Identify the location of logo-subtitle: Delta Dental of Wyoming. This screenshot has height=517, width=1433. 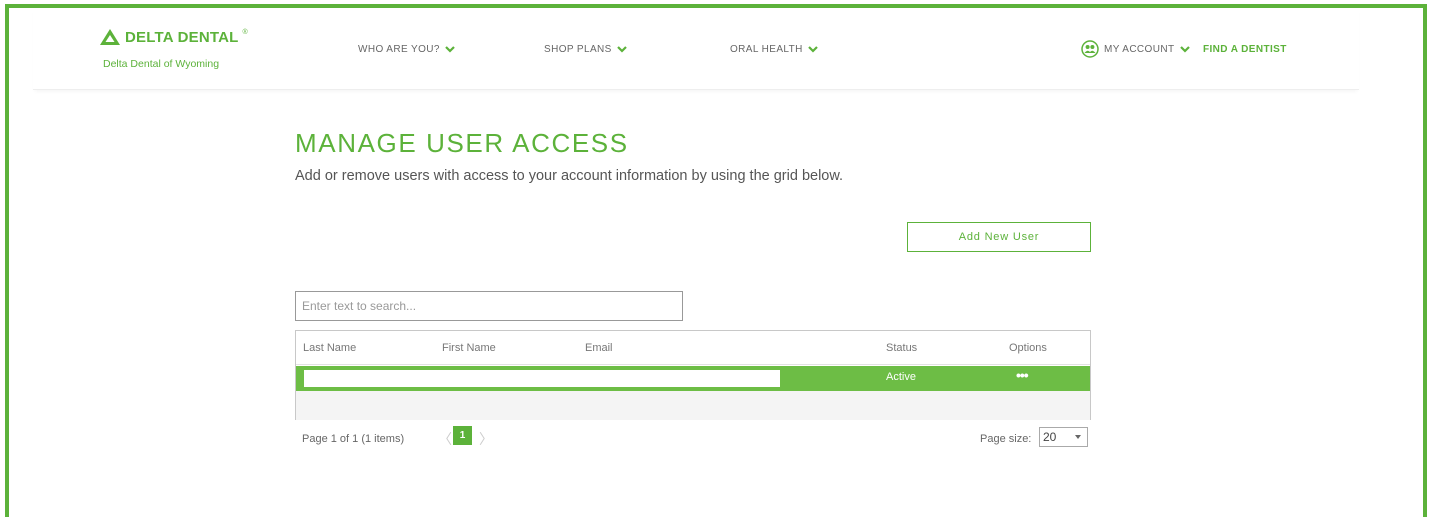
(161, 64).